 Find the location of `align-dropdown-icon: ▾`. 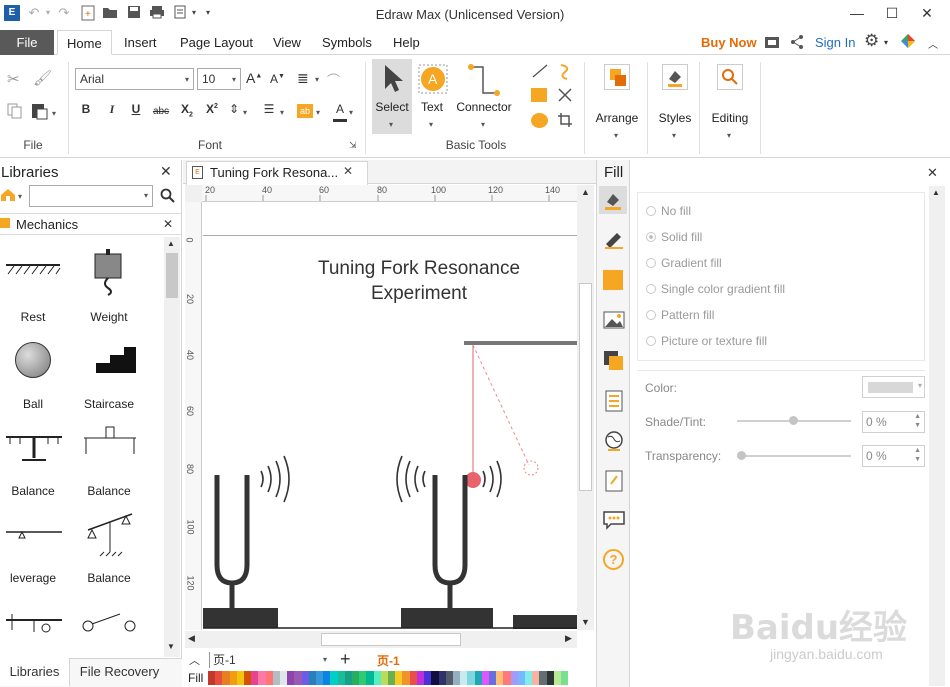

align-dropdown-icon: ▾ is located at coordinates (317, 79).